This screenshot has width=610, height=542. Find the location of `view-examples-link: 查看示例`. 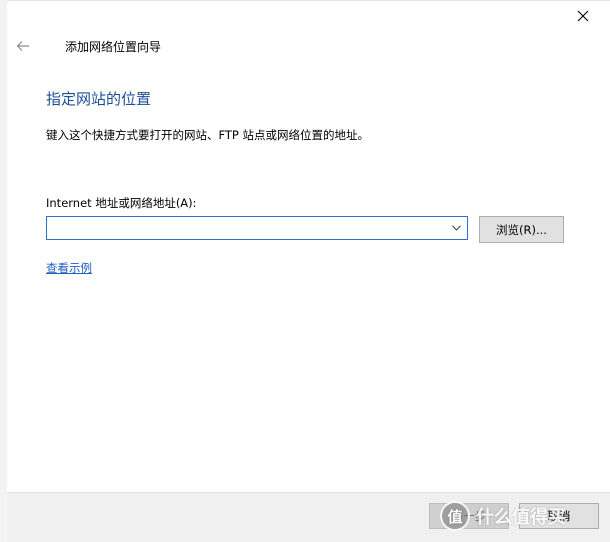

view-examples-link: 查看示例 is located at coordinates (69, 268).